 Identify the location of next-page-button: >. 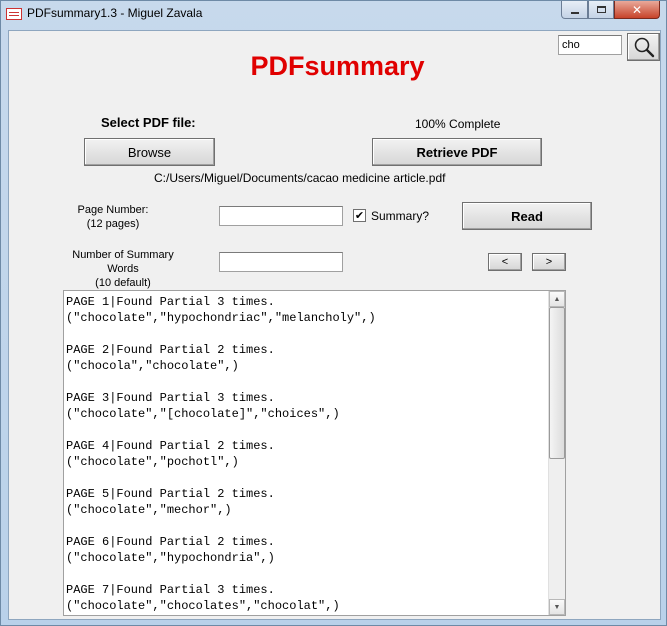
(549, 262).